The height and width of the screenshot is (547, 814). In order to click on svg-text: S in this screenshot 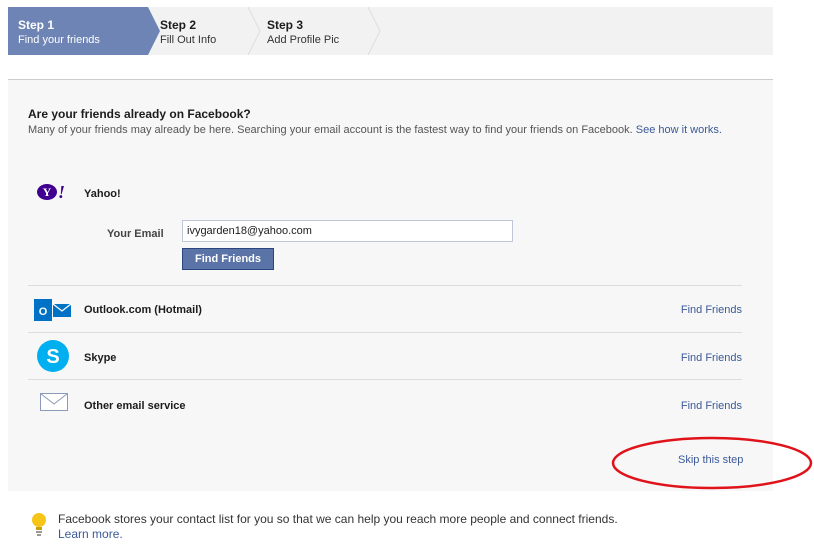, I will do `click(52, 357)`.